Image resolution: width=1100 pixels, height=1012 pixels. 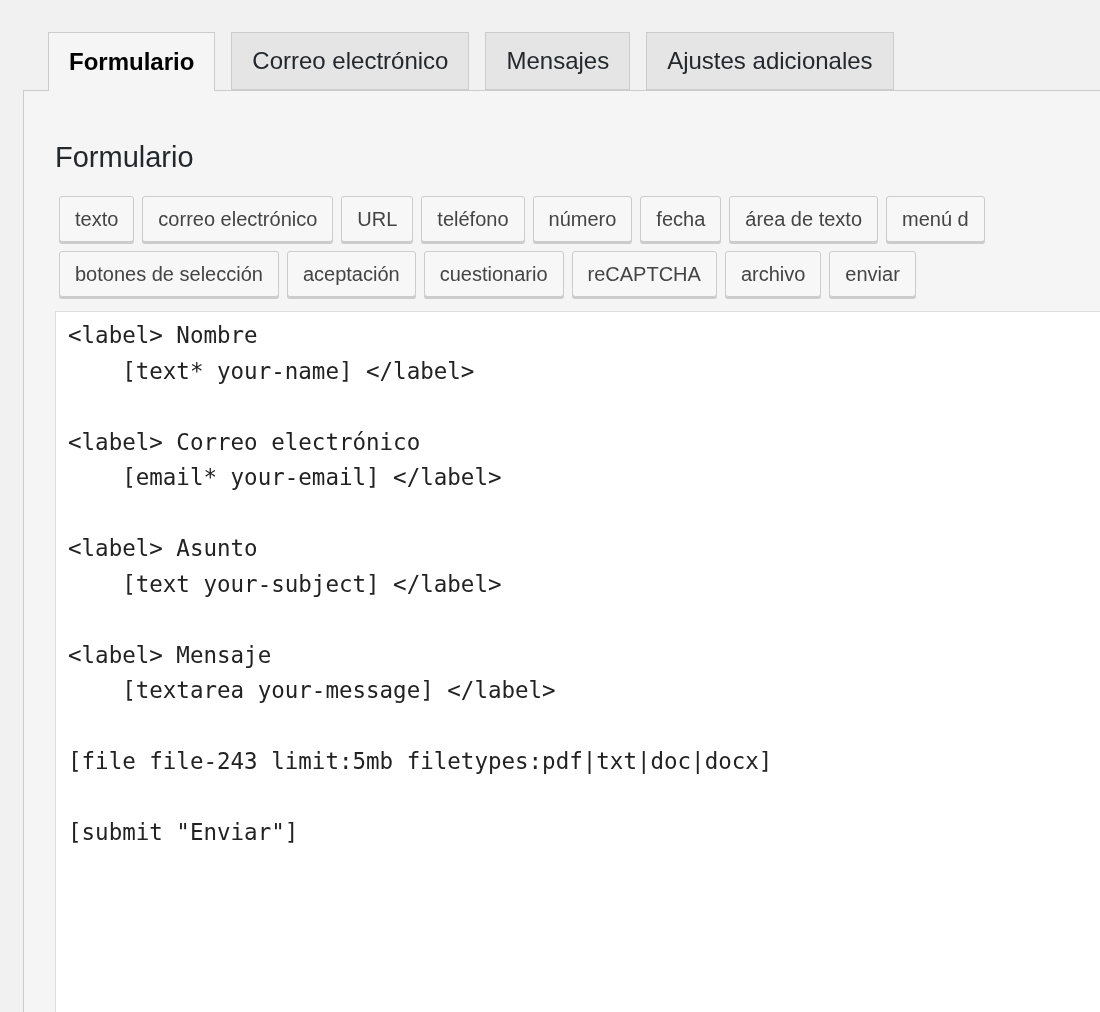 What do you see at coordinates (681, 219) in the screenshot?
I see `tag-button: fecha` at bounding box center [681, 219].